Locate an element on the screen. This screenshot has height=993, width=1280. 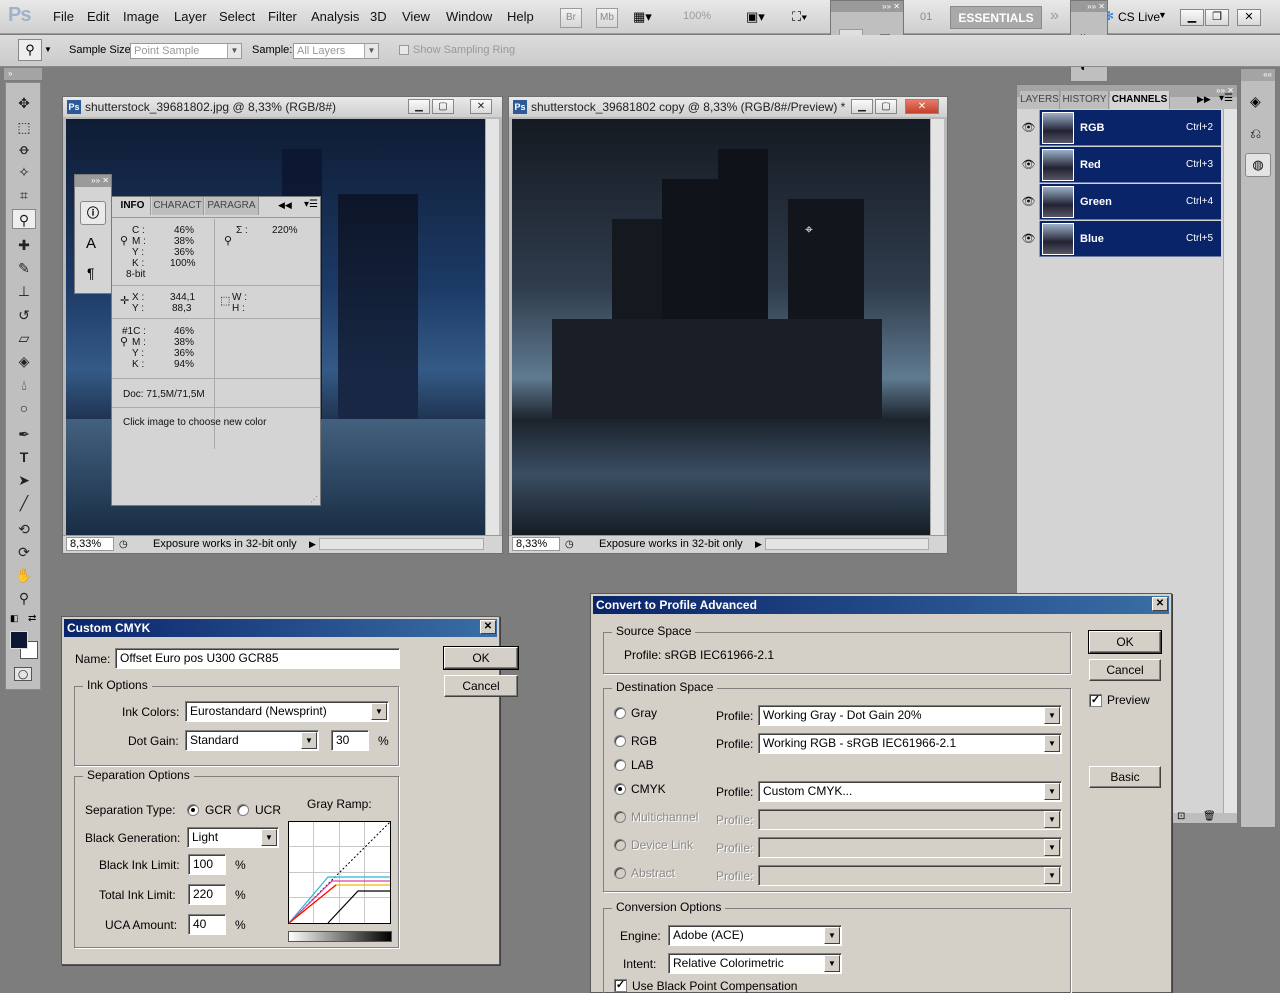
cs-live-menu: CS Live is located at coordinates (1139, 17).